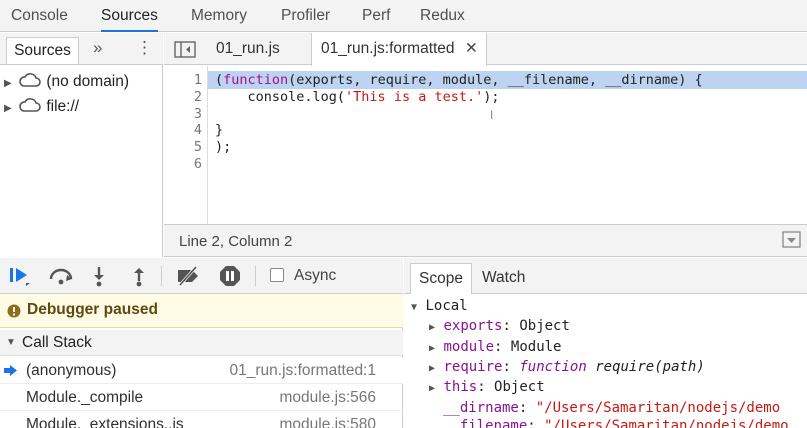 The width and height of the screenshot is (807, 428). Describe the element at coordinates (236, 241) in the screenshot. I see `cursor-position: Line 2, Column 2` at that location.